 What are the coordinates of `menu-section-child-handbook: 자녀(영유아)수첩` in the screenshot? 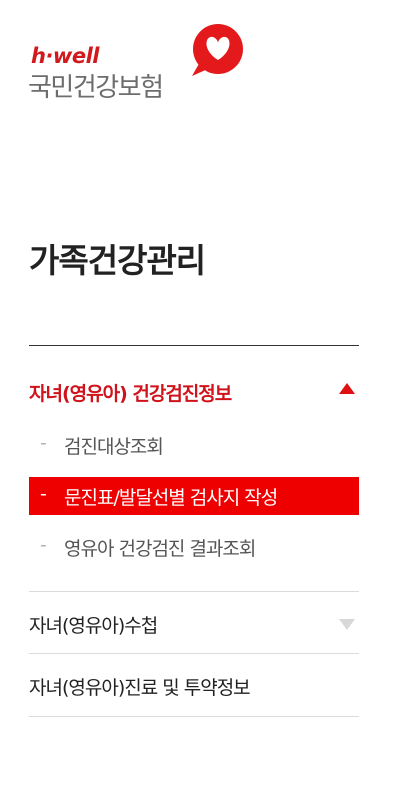 It's located at (194, 626).